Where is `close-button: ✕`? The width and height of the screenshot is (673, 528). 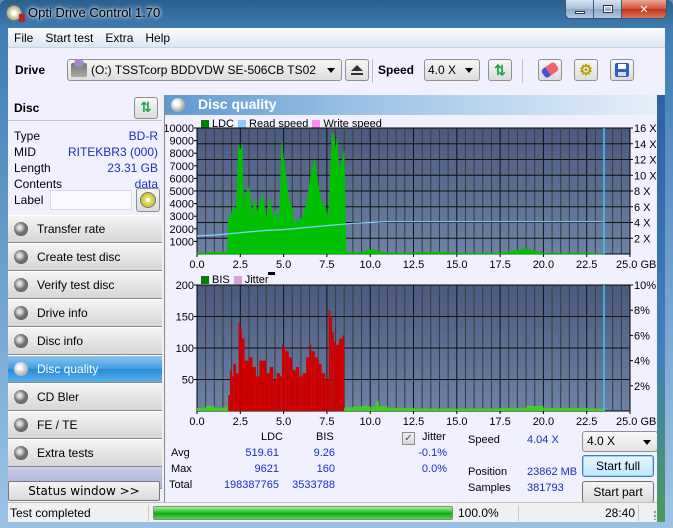
close-button: ✕ is located at coordinates (644, 9).